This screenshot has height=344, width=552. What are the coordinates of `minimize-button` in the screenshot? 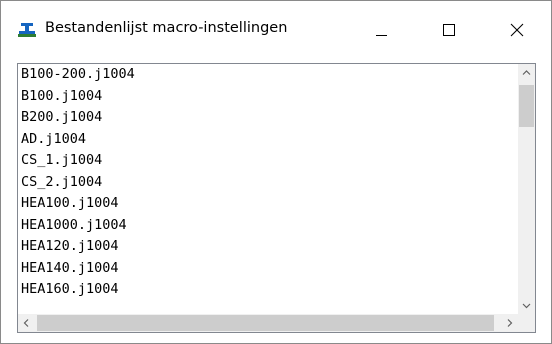 It's located at (381, 29).